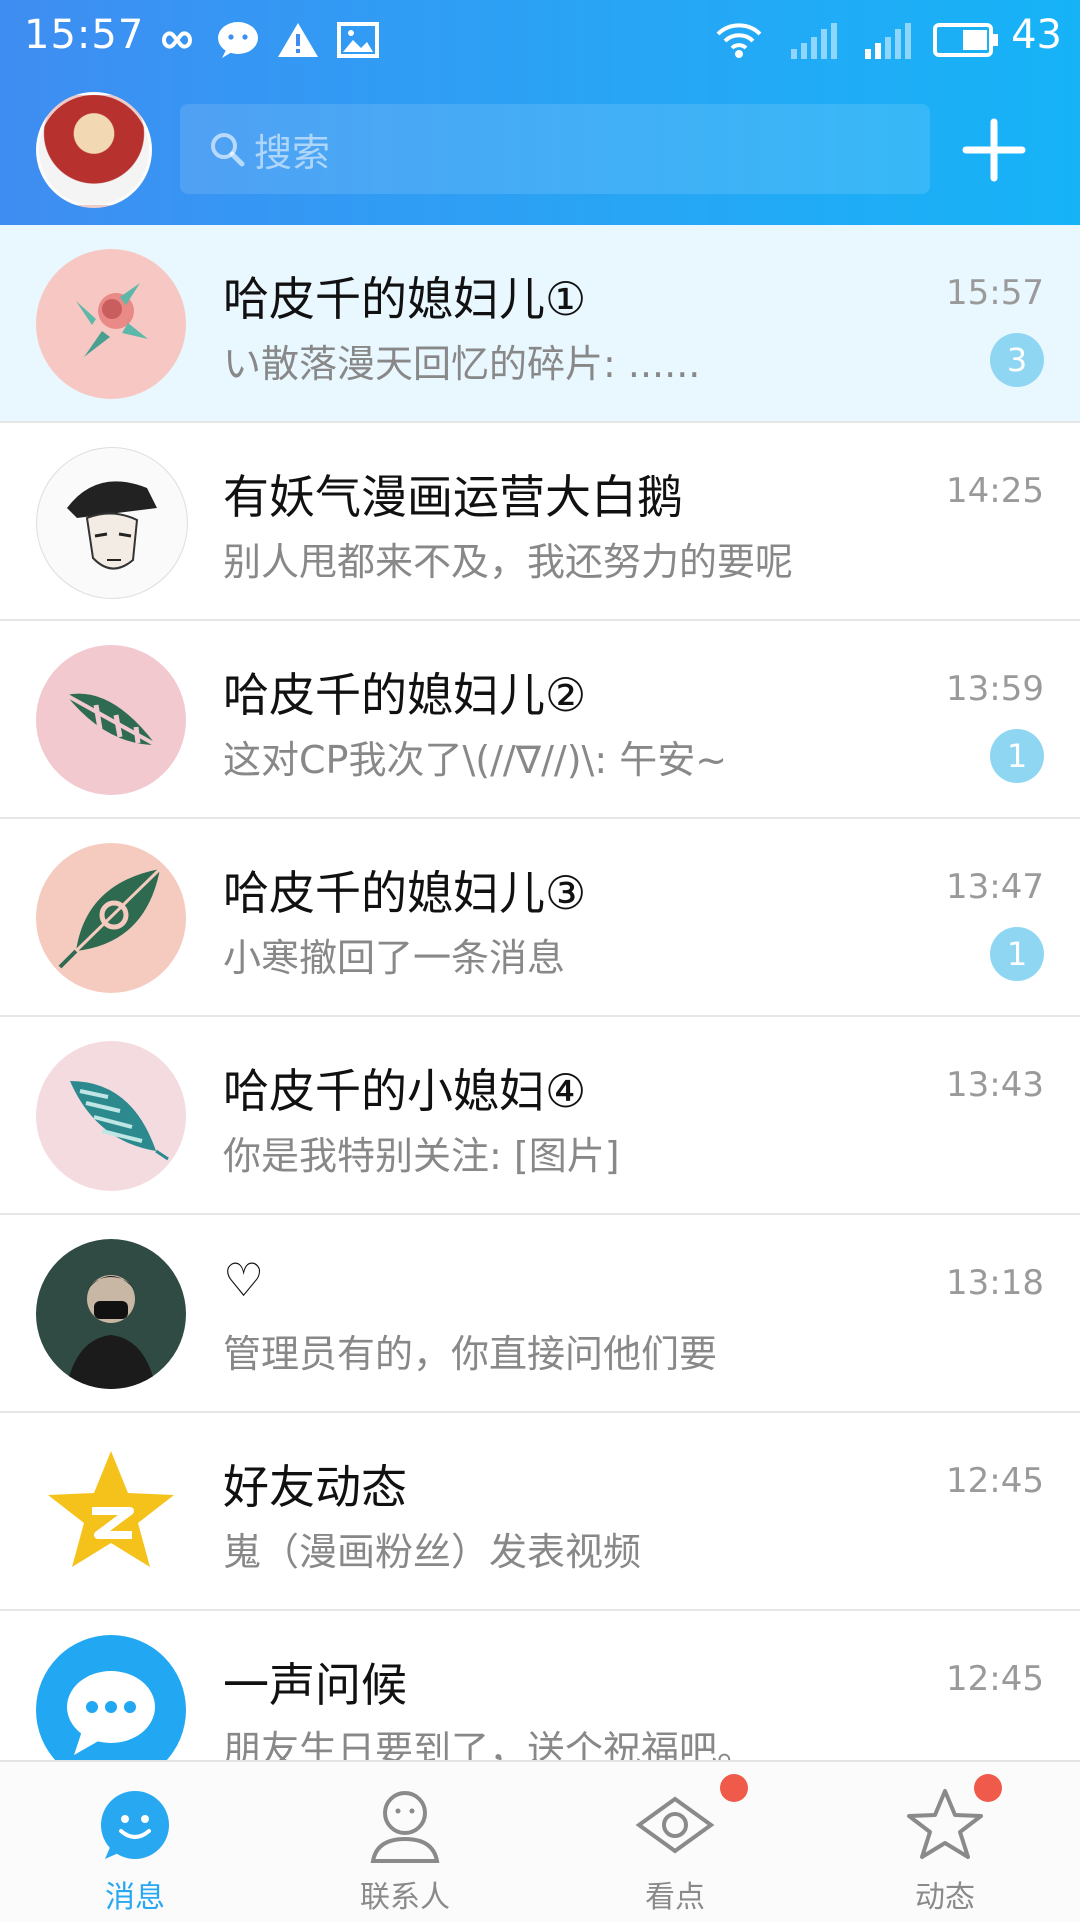 This screenshot has height=1922, width=1080. Describe the element at coordinates (739, 40) in the screenshot. I see `wifi-icon` at that location.